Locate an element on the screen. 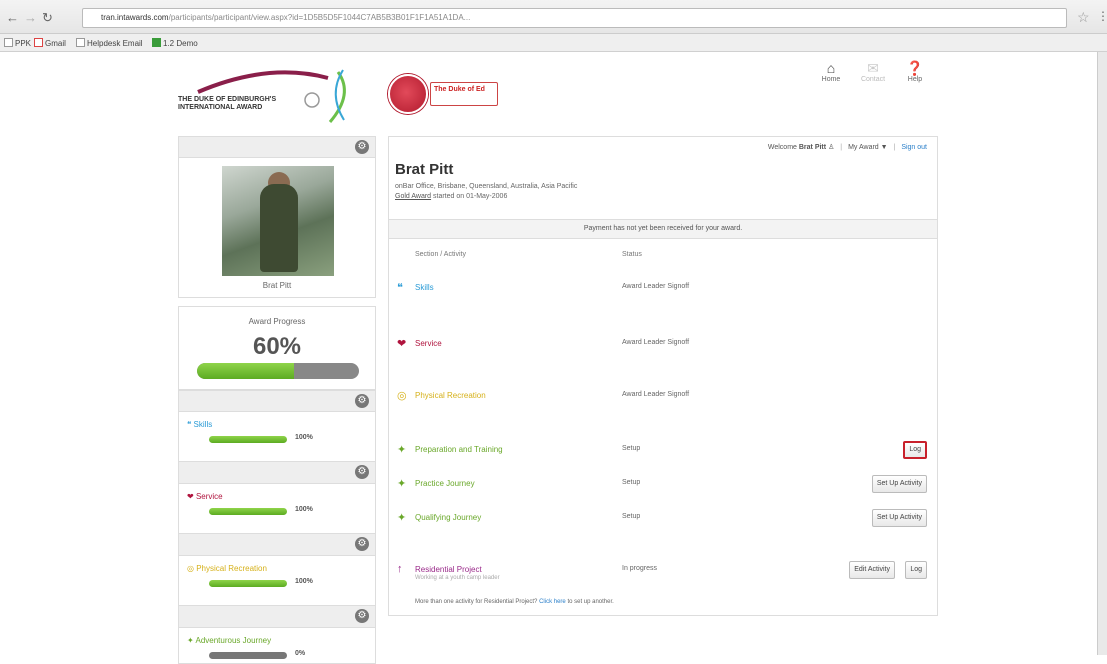 The height and width of the screenshot is (664, 1107). activity-row: ❝ Skills Award Leader Signoff is located at coordinates (663, 290).